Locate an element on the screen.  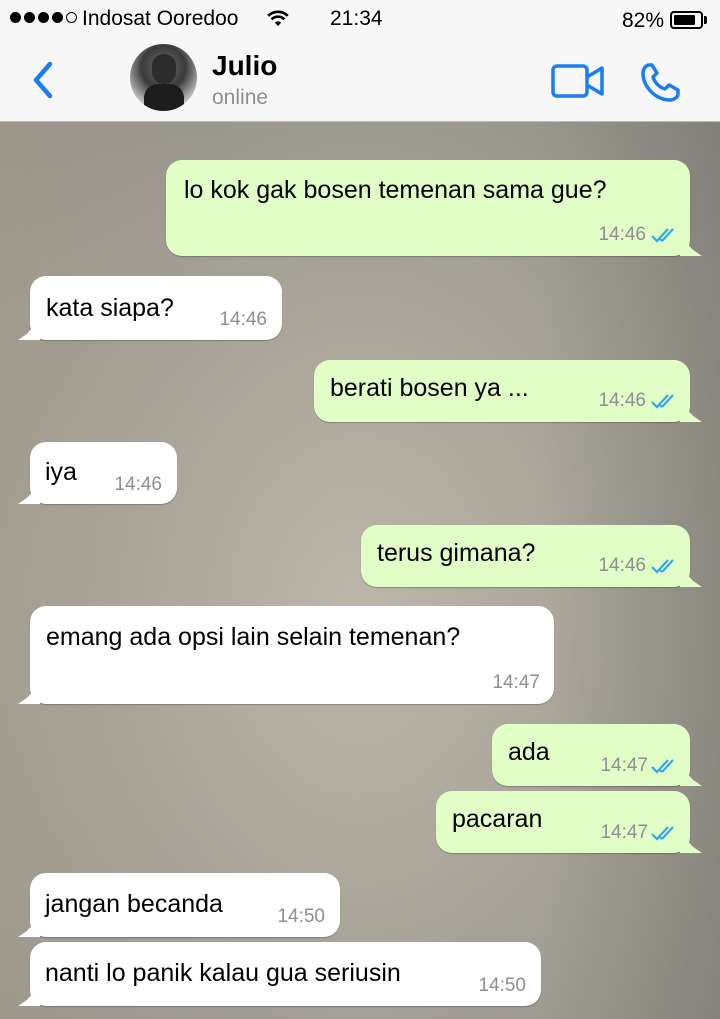
message-text: ada is located at coordinates (529, 752).